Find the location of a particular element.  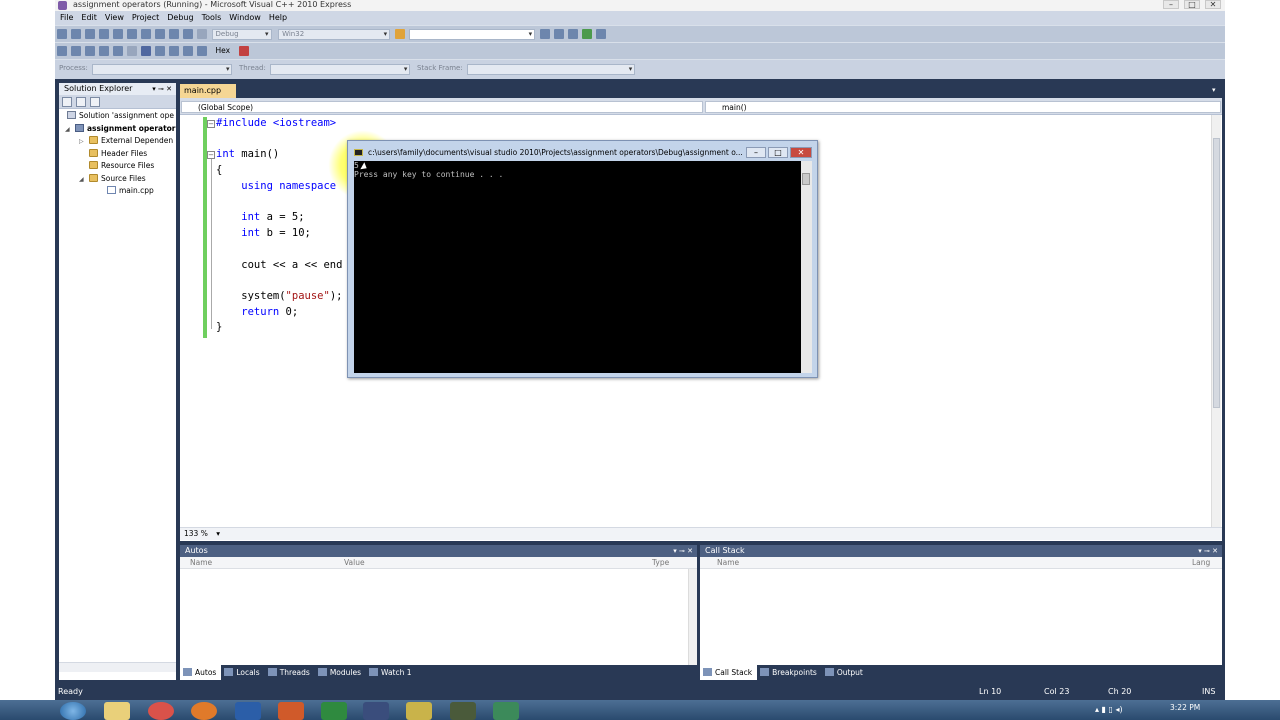

tree-item-solution: Solution 'assignment ope is located at coordinates (117, 116).